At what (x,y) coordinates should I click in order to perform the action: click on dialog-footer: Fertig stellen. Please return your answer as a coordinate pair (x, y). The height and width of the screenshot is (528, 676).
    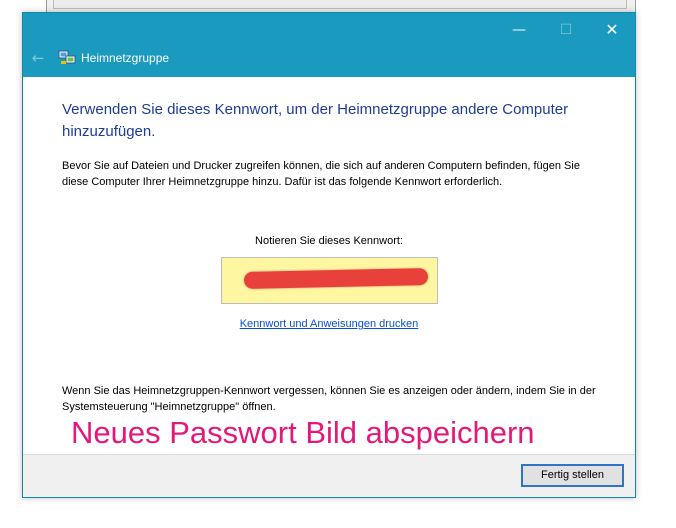
    Looking at the image, I should click on (329, 475).